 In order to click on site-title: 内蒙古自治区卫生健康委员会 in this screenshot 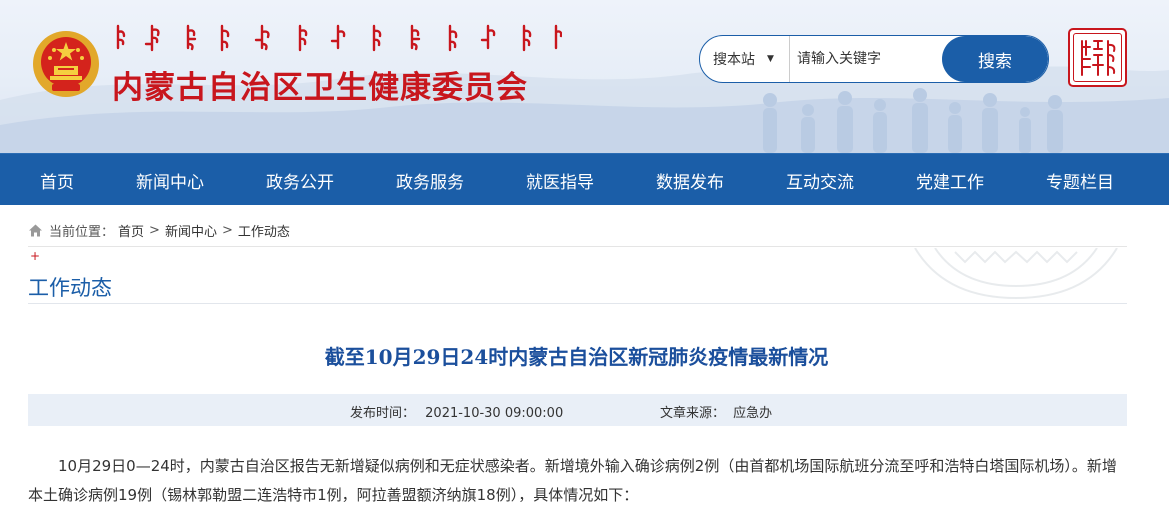, I will do `click(320, 88)`.